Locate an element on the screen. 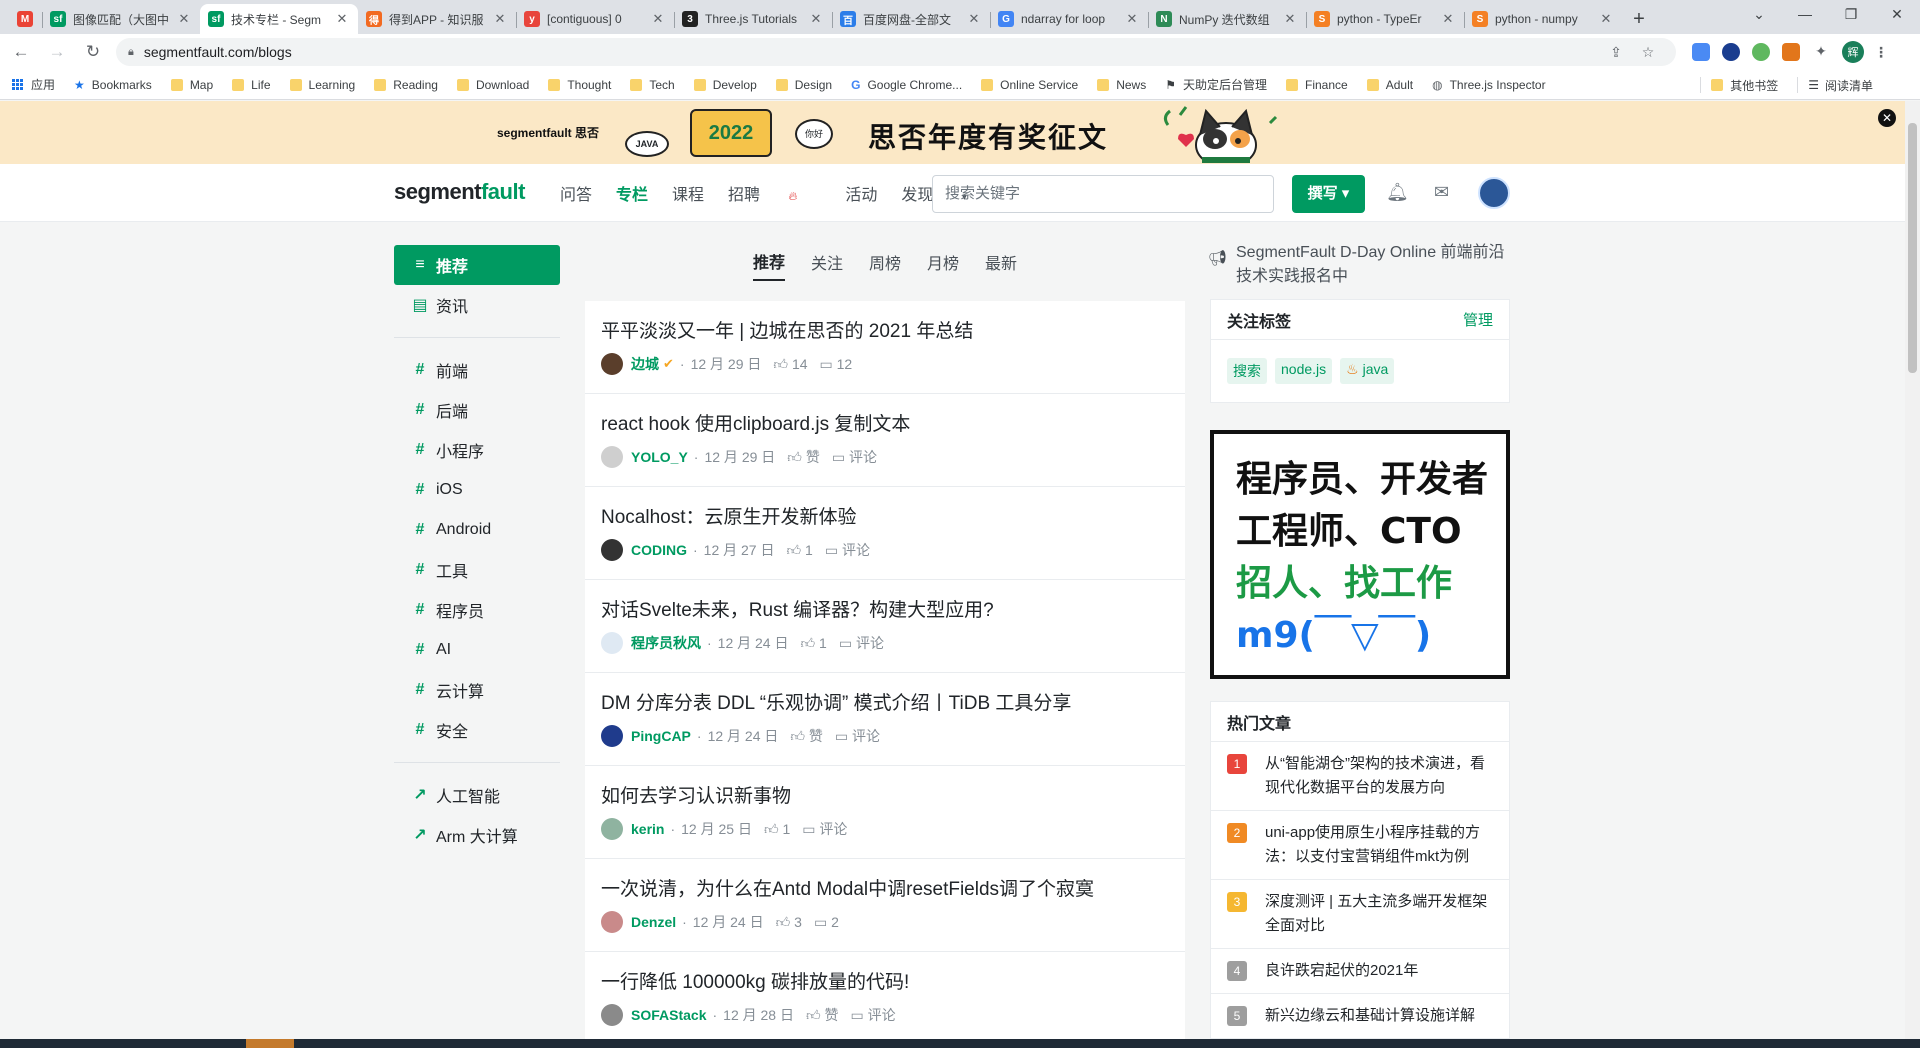 Image resolution: width=1920 pixels, height=1048 pixels. article-title: DM 分库分表 DDL “乐观协调” 模式介绍丨TiDB 工具分享 is located at coordinates (885, 701).